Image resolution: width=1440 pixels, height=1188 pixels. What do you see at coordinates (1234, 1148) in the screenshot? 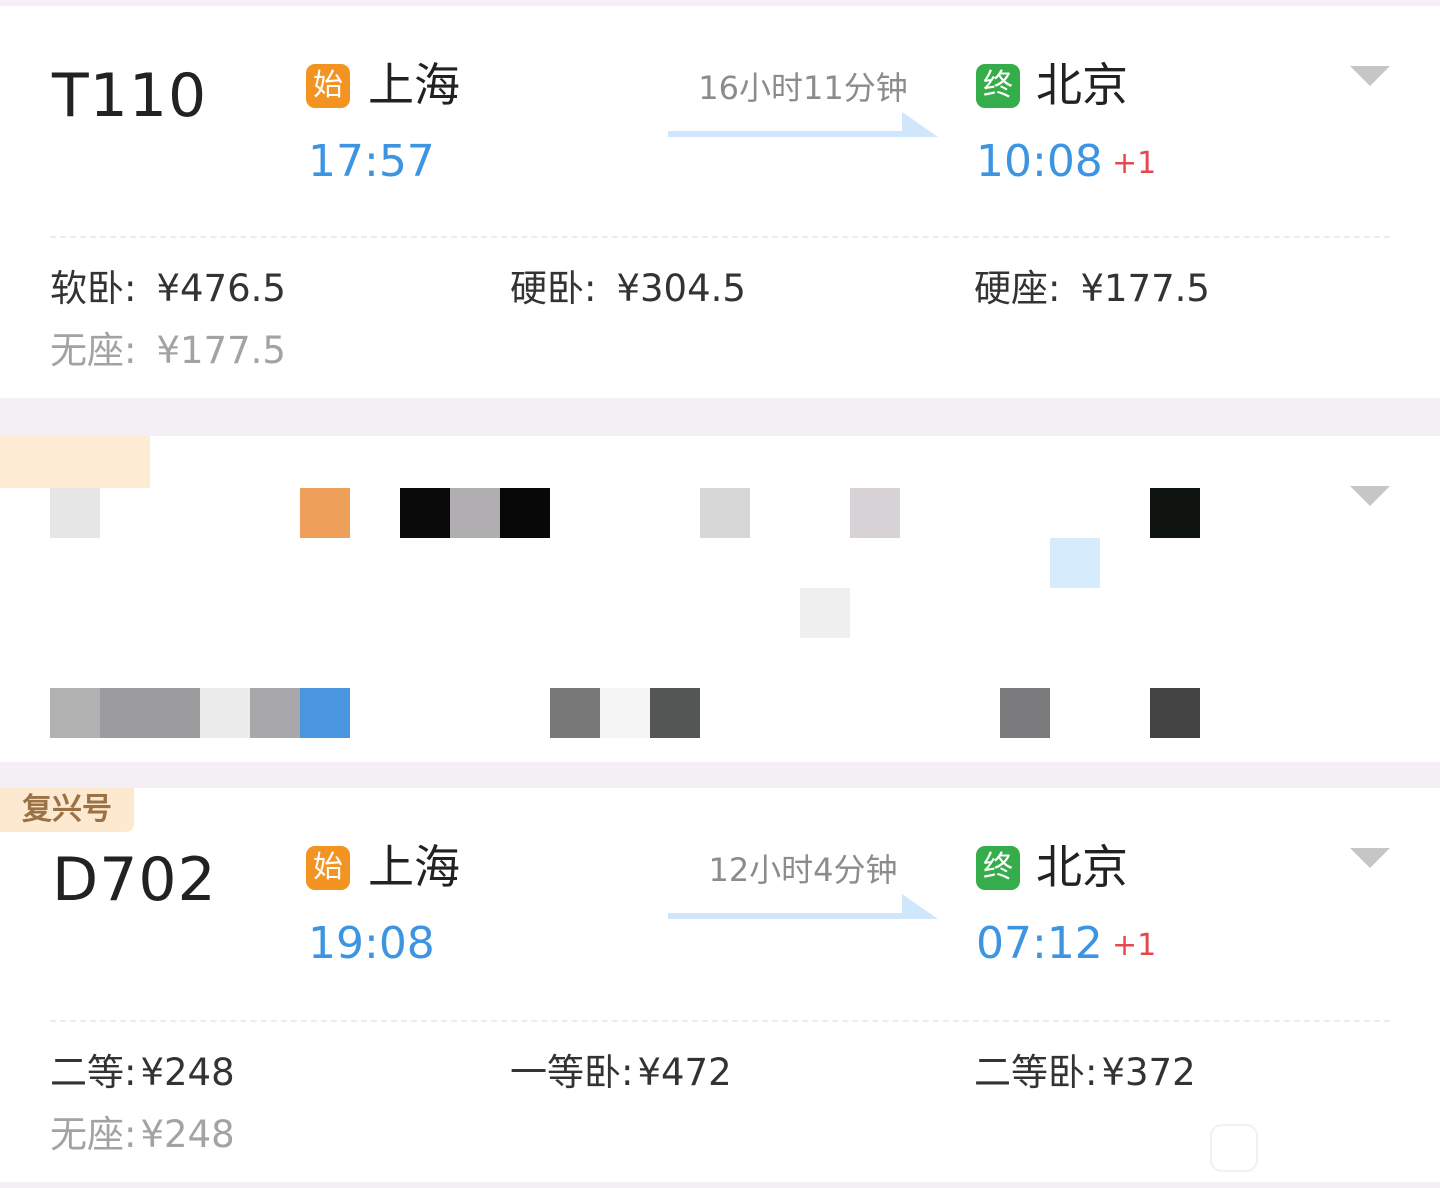
I see `watermark-logo` at bounding box center [1234, 1148].